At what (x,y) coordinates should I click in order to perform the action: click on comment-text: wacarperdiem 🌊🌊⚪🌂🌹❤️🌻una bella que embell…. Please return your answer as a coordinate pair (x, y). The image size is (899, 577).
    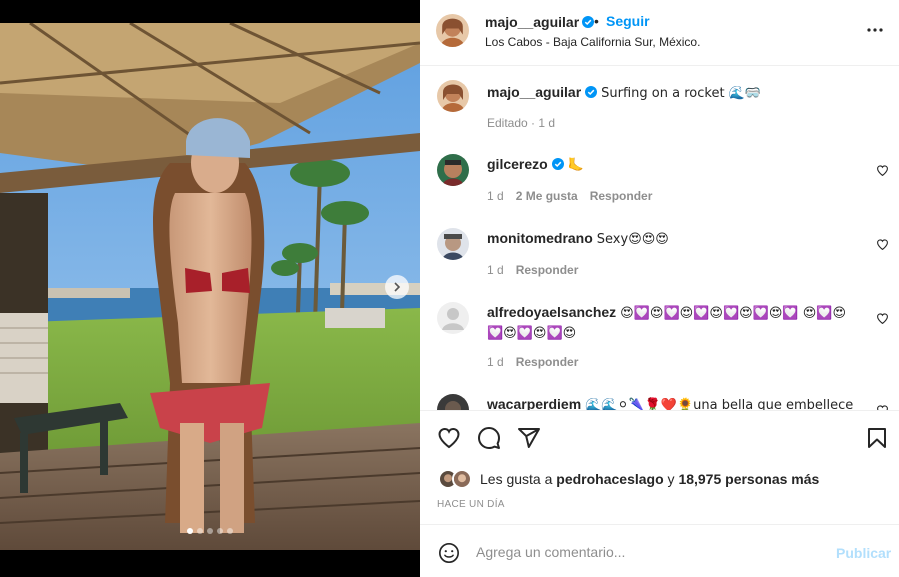
    Looking at the image, I should click on (672, 402).